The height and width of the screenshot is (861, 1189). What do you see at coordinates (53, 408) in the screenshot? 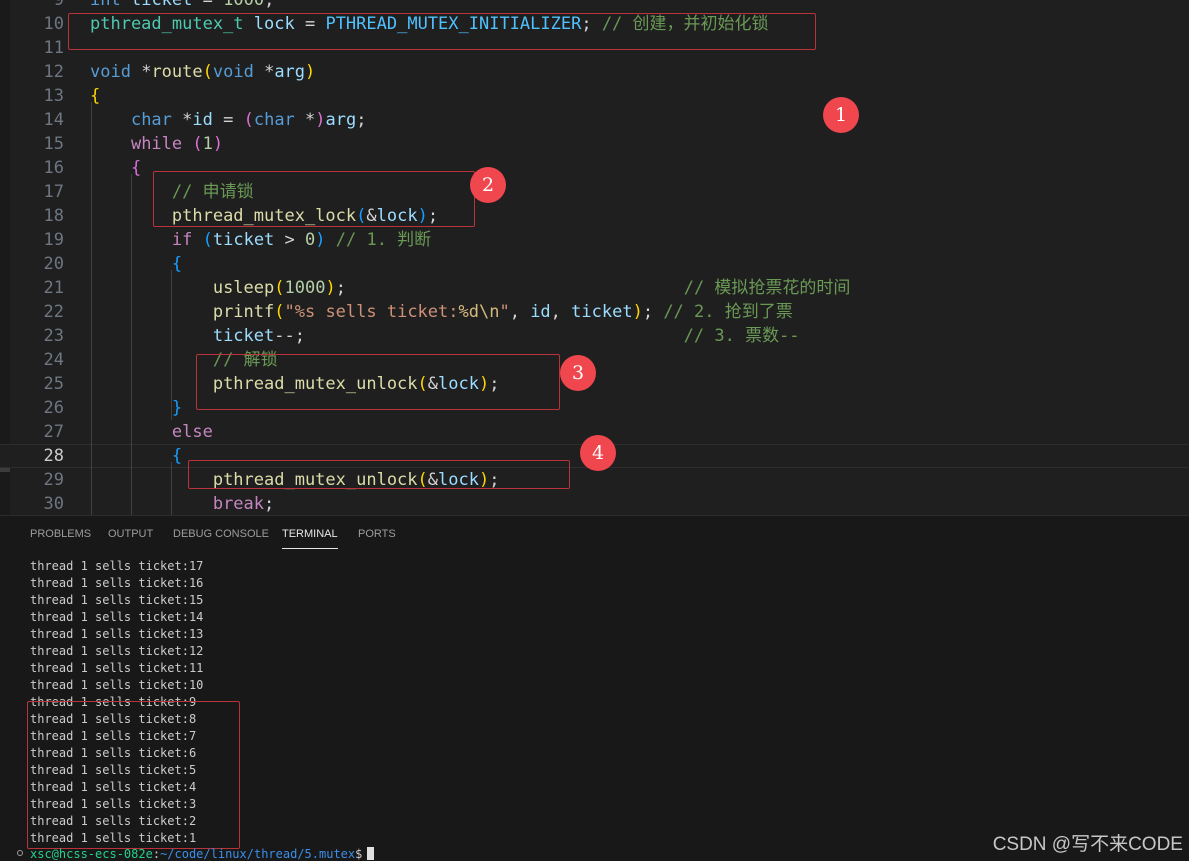
I see `line-number: 26` at bounding box center [53, 408].